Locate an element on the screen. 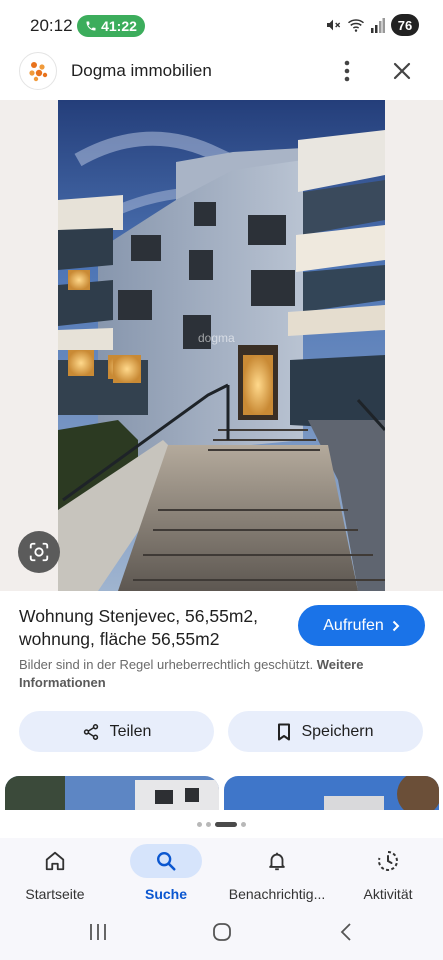 The width and height of the screenshot is (443, 960). recent-apps-icon is located at coordinates (98, 932).